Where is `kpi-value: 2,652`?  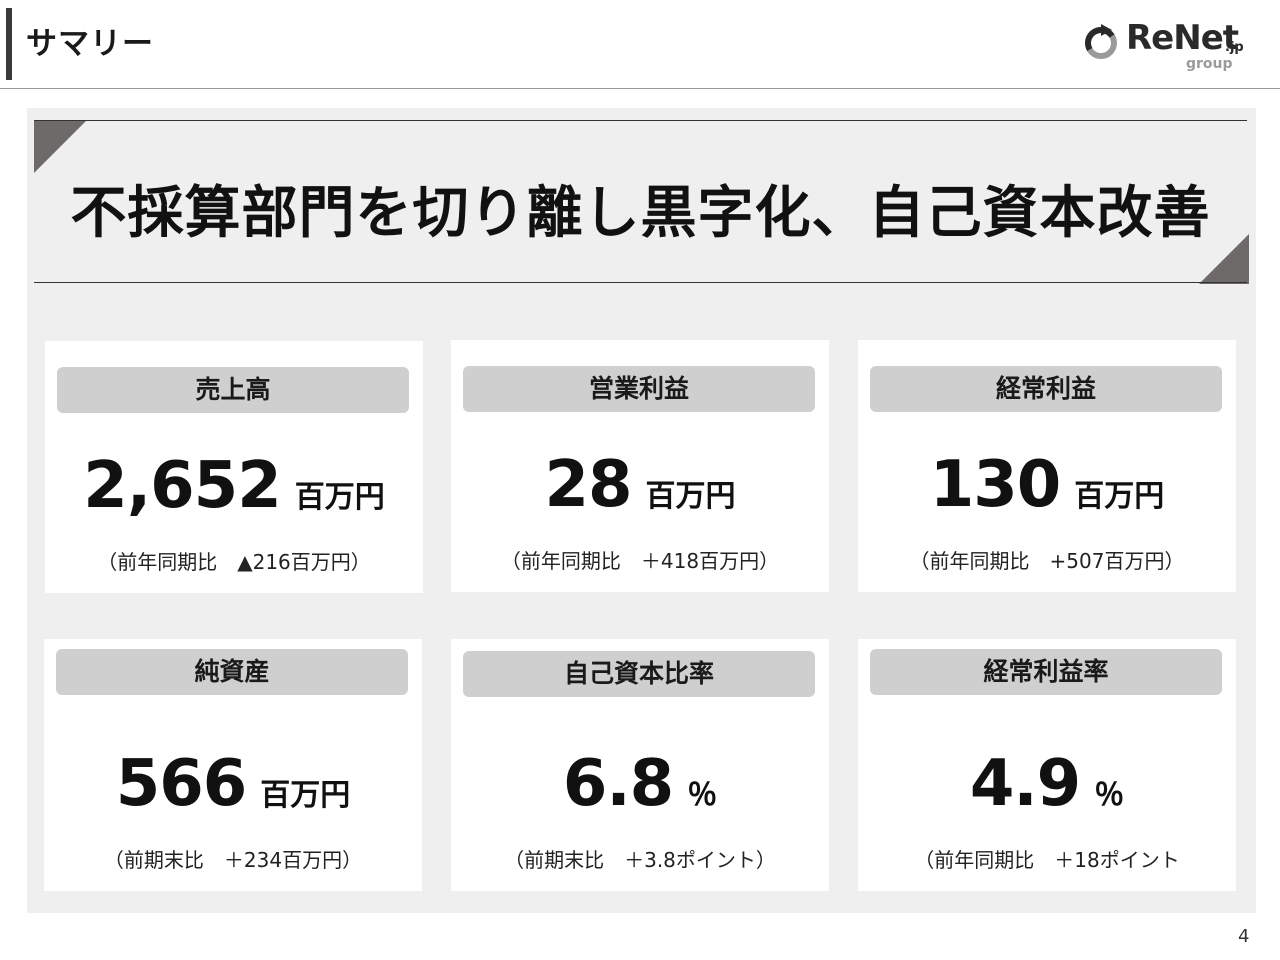
kpi-value: 2,652 is located at coordinates (182, 486).